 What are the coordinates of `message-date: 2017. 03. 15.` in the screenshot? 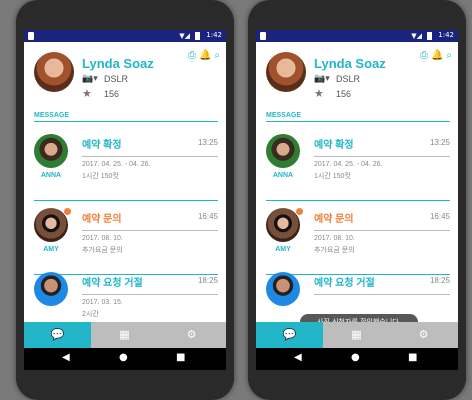 It's located at (102, 302).